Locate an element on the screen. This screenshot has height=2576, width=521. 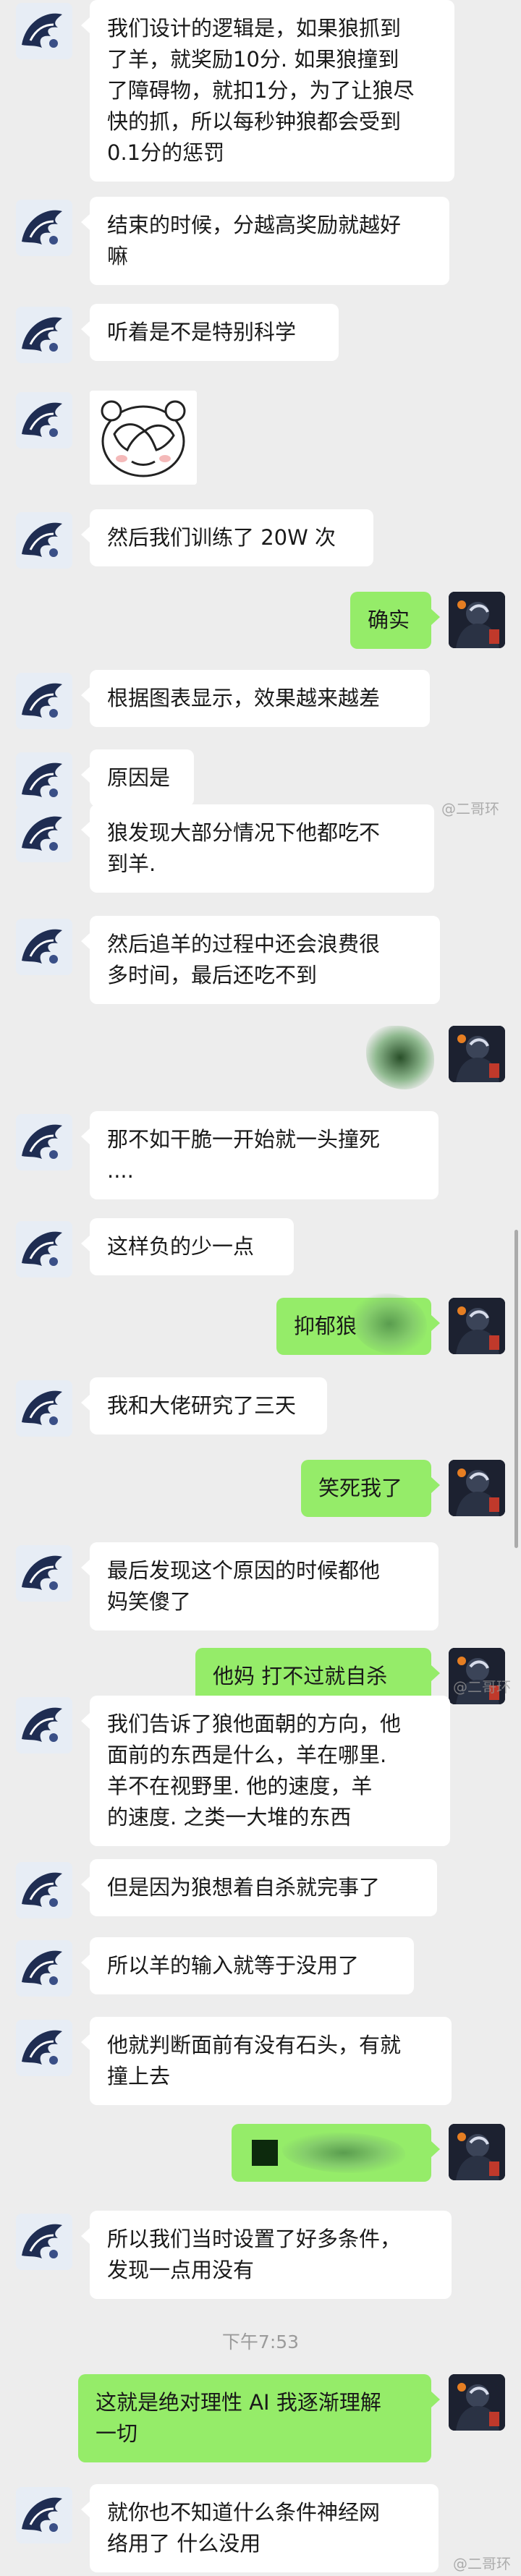
message-bubble: 但是因为狼想着自杀就完事了 is located at coordinates (259, 1887).